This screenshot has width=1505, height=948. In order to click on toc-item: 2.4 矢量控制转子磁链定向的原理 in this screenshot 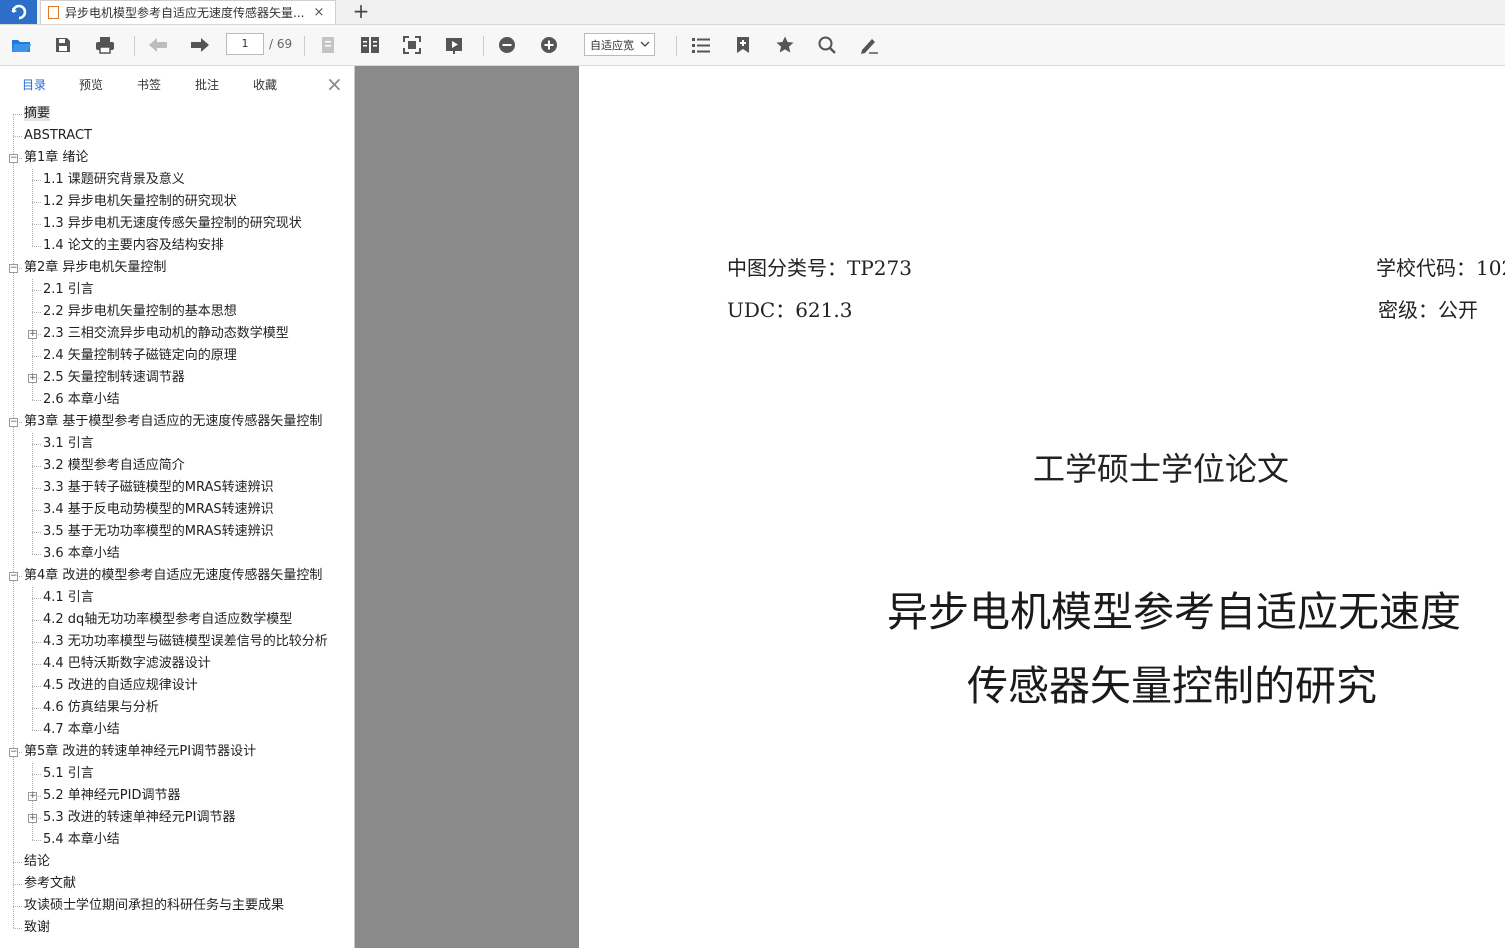, I will do `click(140, 356)`.